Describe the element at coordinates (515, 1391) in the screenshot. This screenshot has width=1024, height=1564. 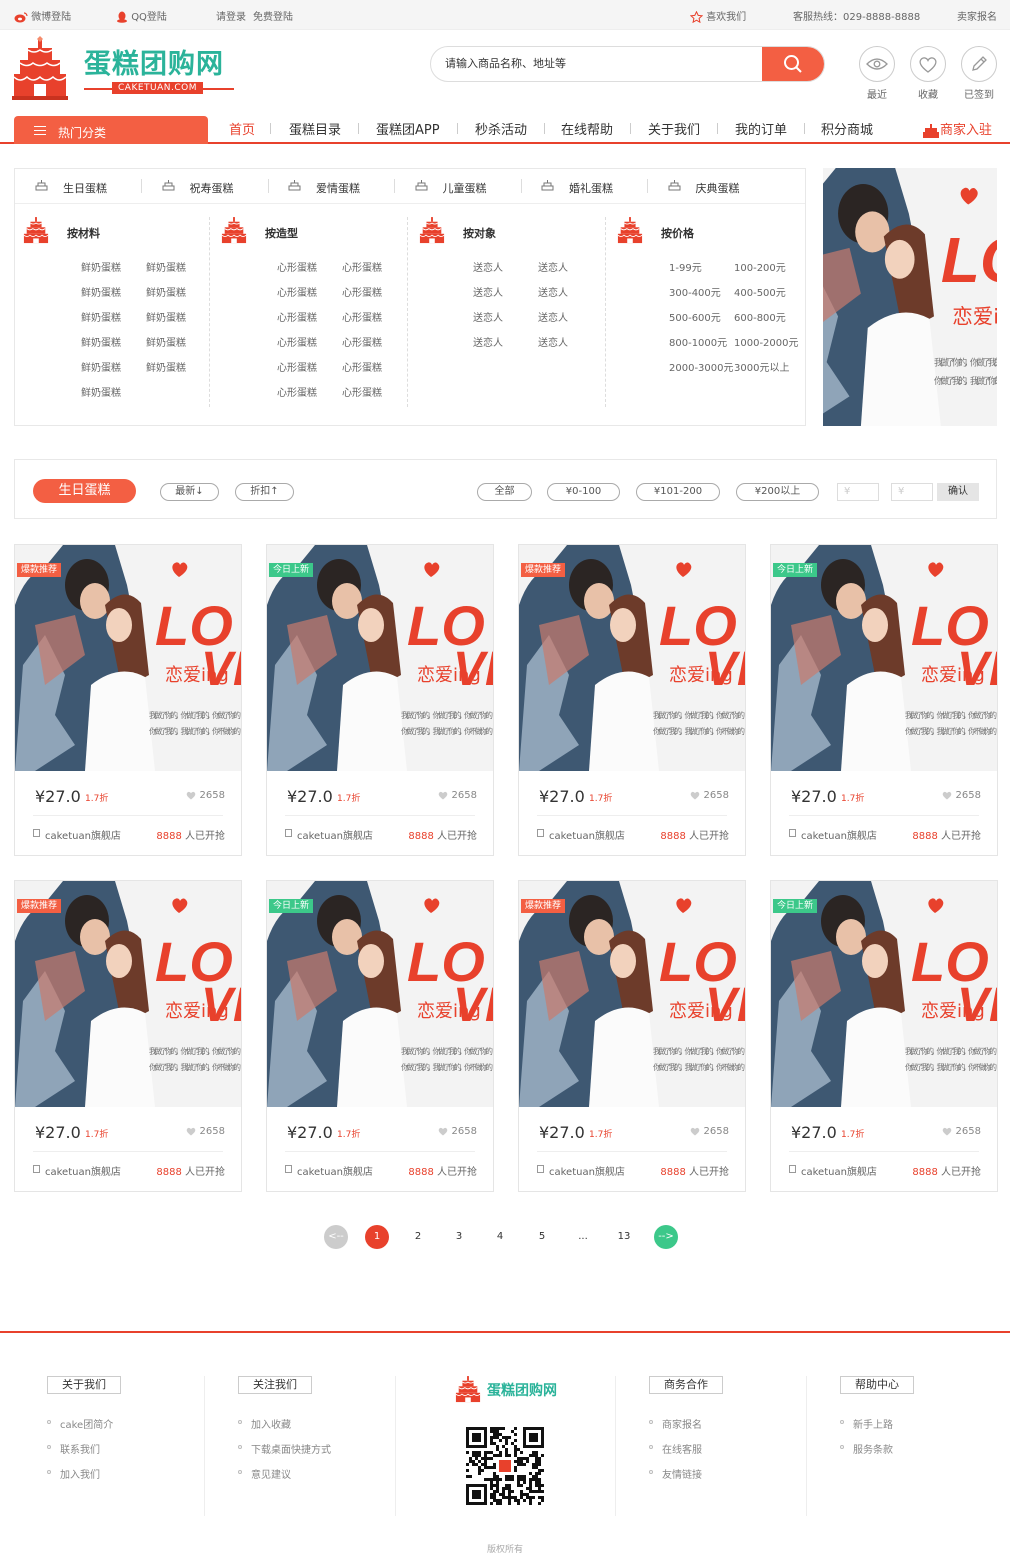
I see `footer-logo: 蛋糕团购网` at that location.